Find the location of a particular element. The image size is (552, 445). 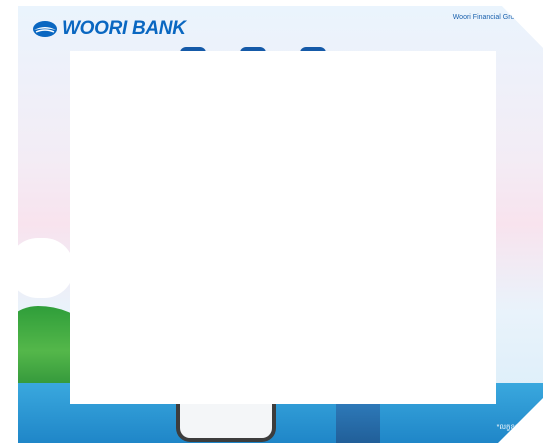

cloud-shape is located at coordinates (46, 268).